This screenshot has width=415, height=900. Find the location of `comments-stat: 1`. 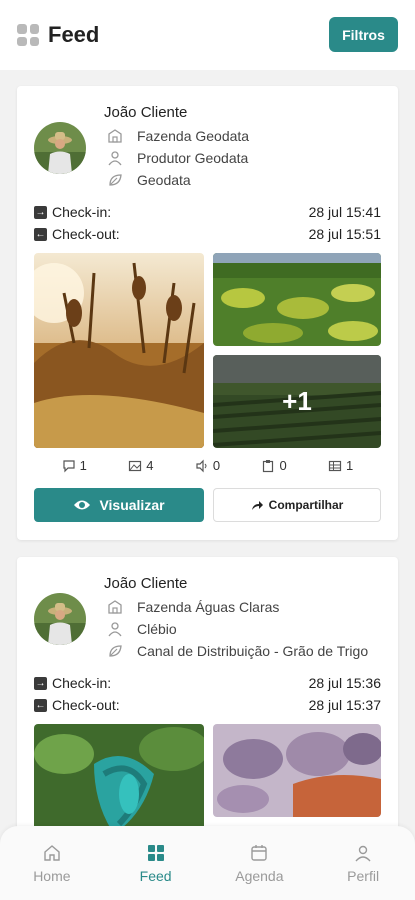

comments-stat: 1 is located at coordinates (74, 465).